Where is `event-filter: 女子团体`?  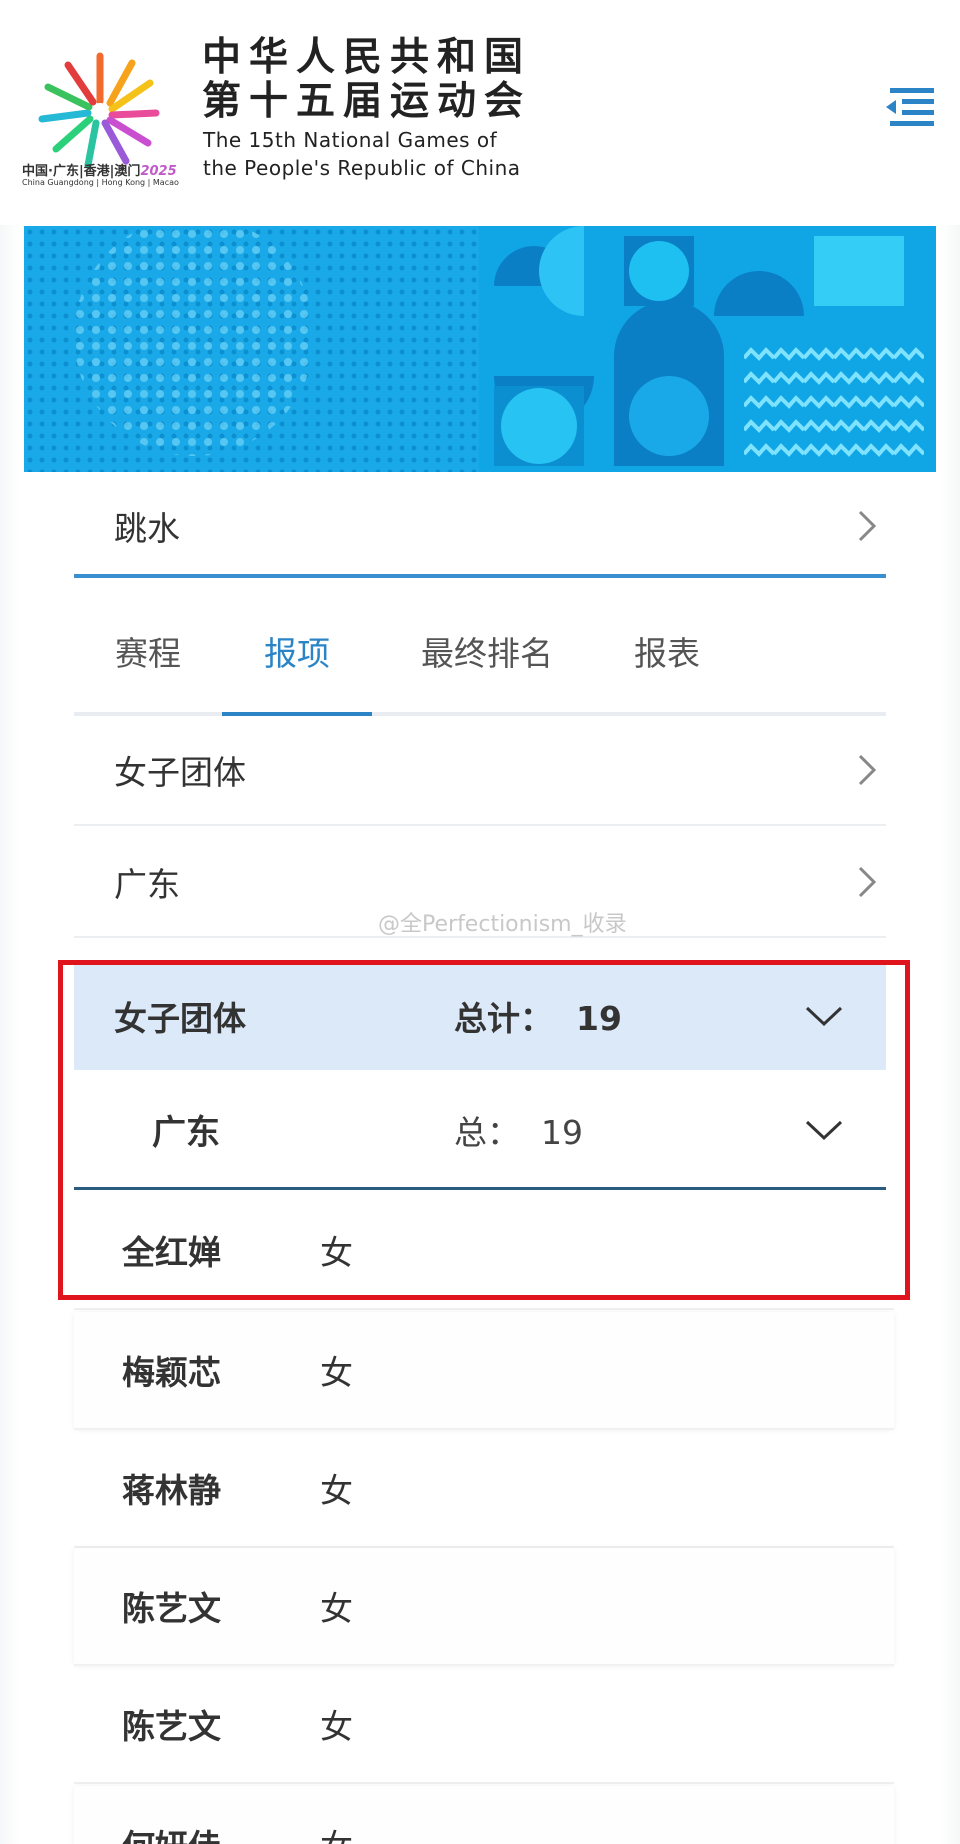
event-filter: 女子团体 is located at coordinates (480, 771).